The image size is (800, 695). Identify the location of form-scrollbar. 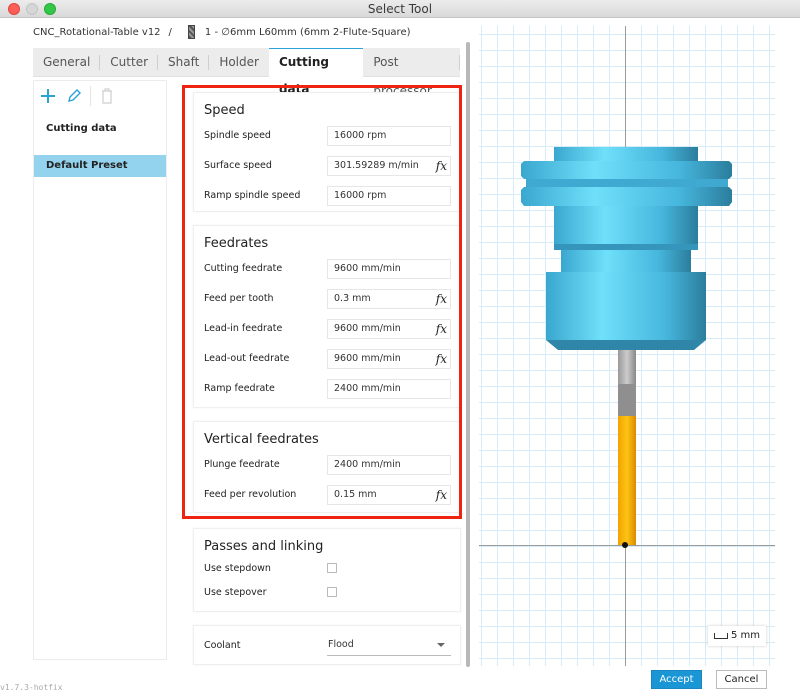
(468, 354).